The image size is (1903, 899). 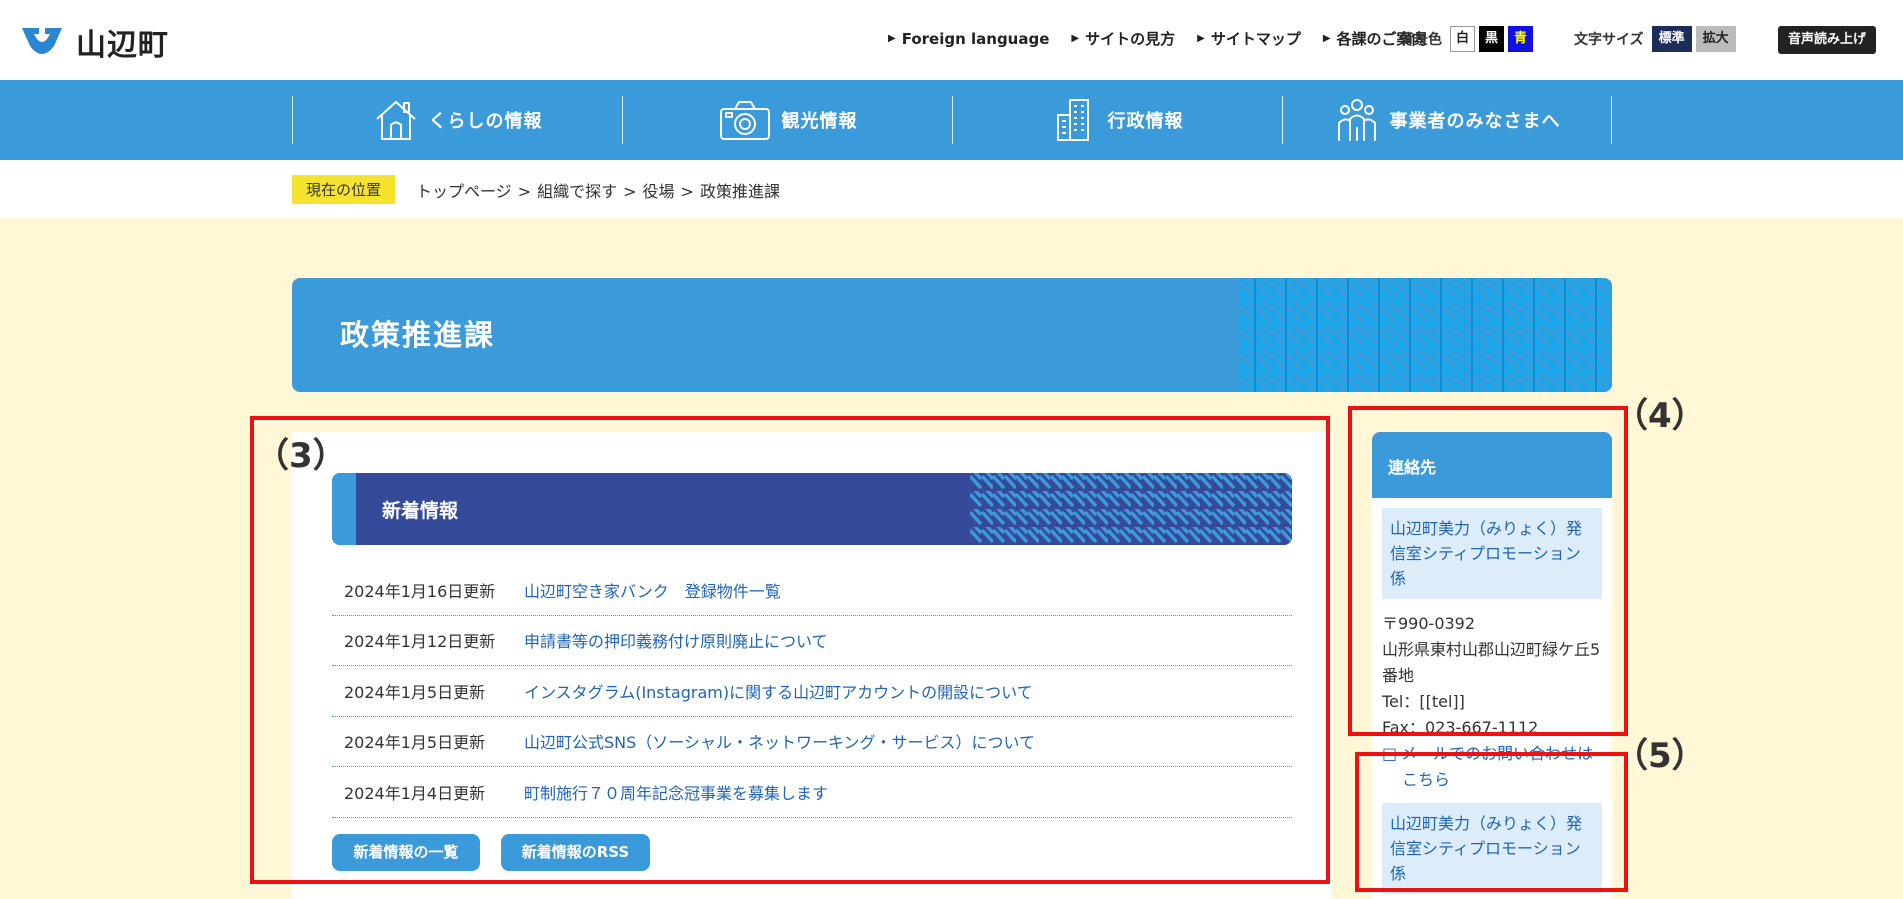 What do you see at coordinates (1715, 39) in the screenshot?
I see `font-large-button: 拡大` at bounding box center [1715, 39].